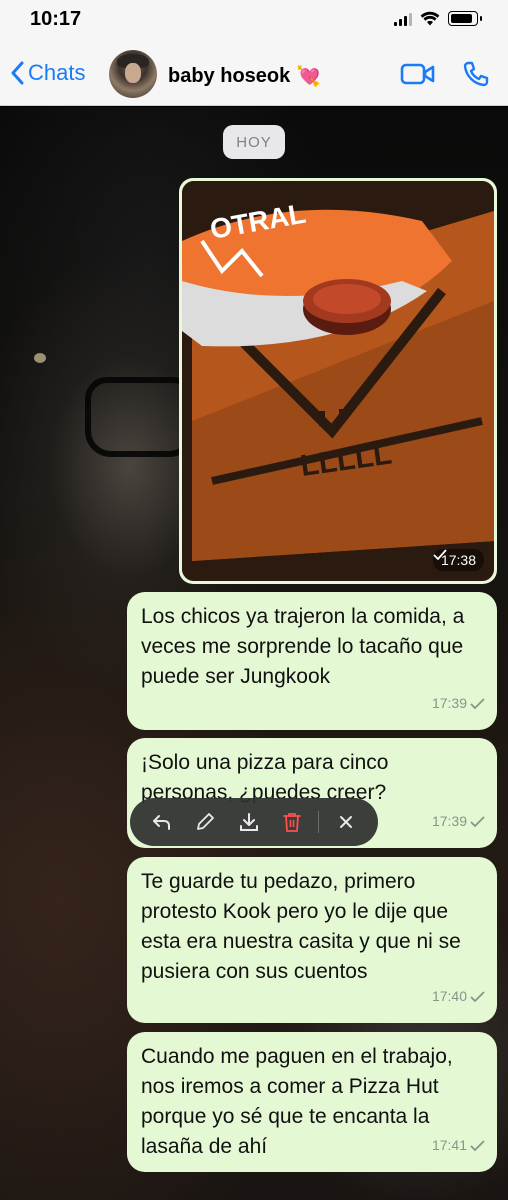 This screenshot has width=508, height=1200. I want to click on toolbar-divider, so click(318, 822).